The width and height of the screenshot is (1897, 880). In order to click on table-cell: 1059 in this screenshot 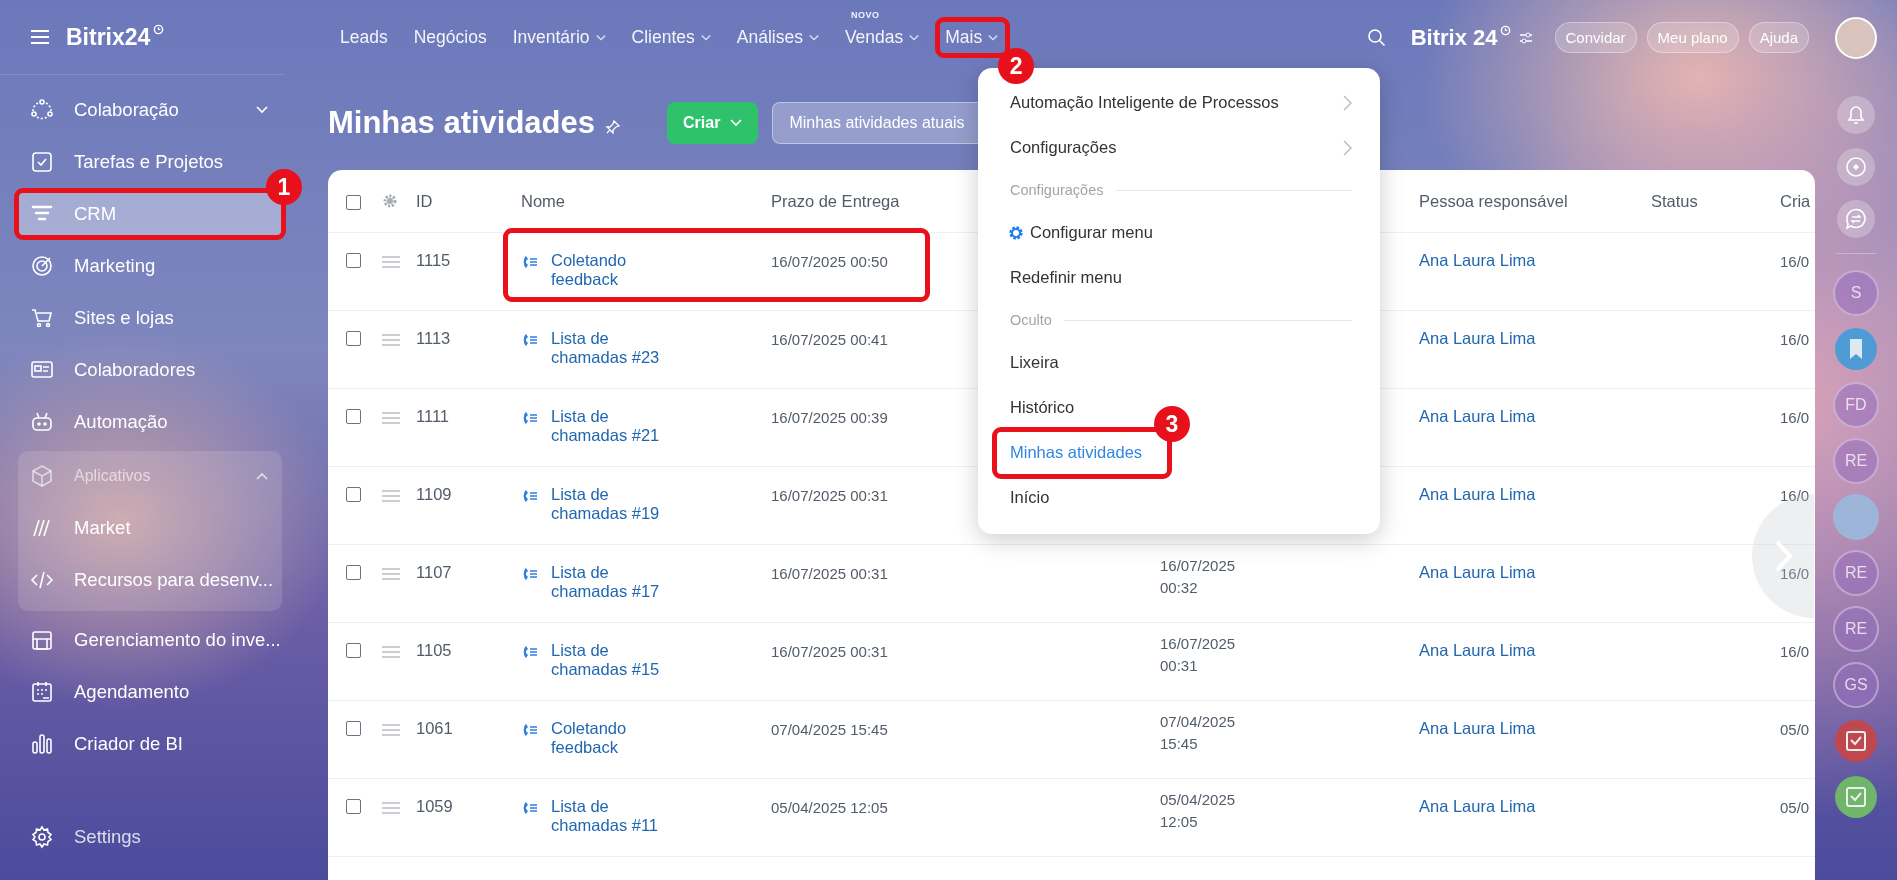, I will do `click(434, 806)`.